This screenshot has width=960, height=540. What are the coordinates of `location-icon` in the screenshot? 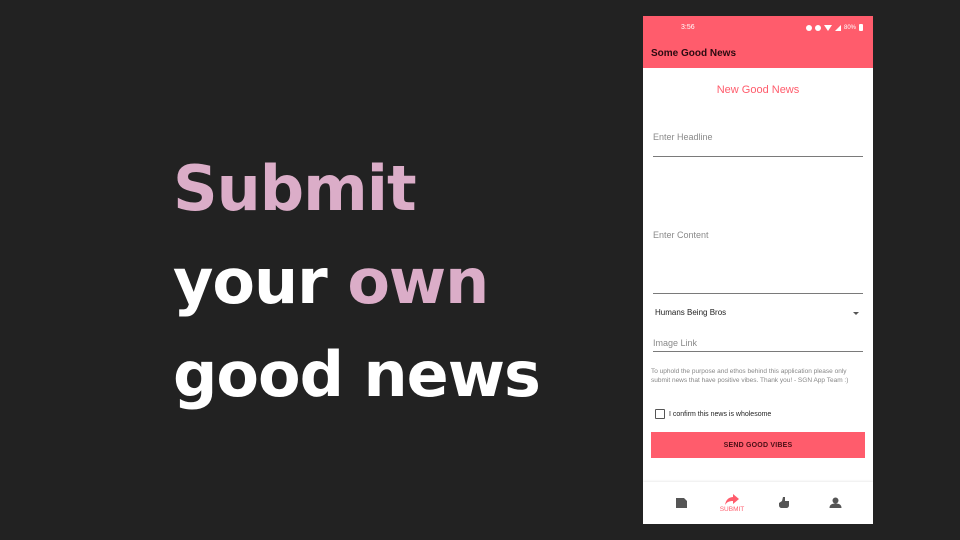 It's located at (808, 27).